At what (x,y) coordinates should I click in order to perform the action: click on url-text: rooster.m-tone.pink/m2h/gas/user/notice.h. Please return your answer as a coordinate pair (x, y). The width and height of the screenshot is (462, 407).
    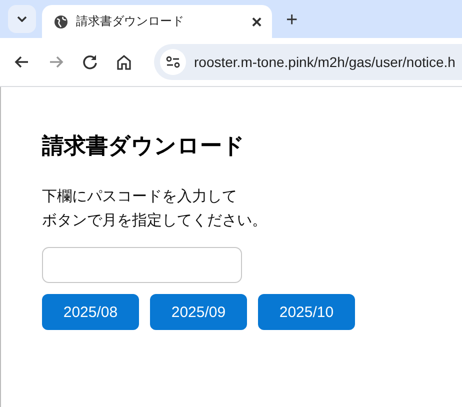
    Looking at the image, I should click on (325, 62).